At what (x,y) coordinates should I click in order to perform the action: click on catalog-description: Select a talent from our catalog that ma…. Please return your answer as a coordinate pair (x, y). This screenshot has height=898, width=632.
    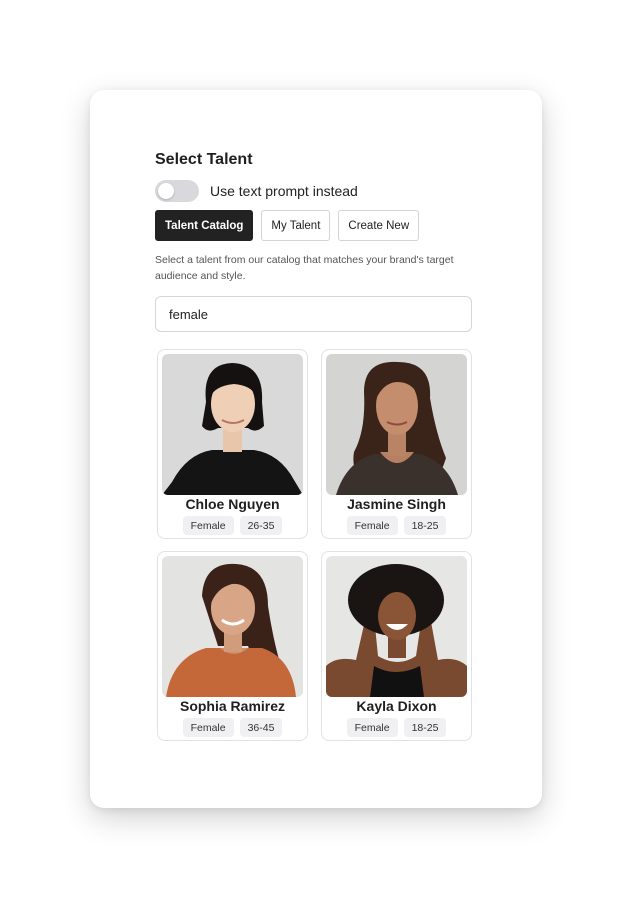
    Looking at the image, I should click on (304, 268).